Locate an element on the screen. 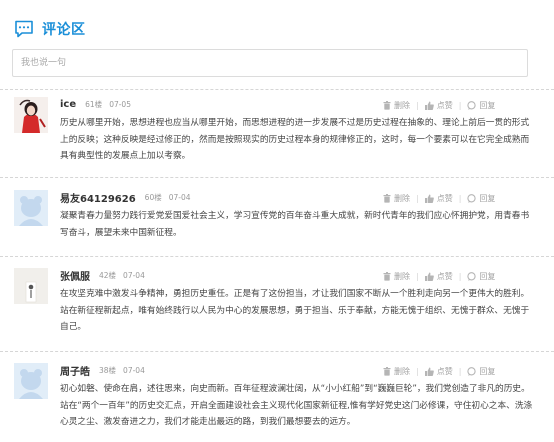 This screenshot has height=442, width=554. comment-floor: 61楼 is located at coordinates (94, 104).